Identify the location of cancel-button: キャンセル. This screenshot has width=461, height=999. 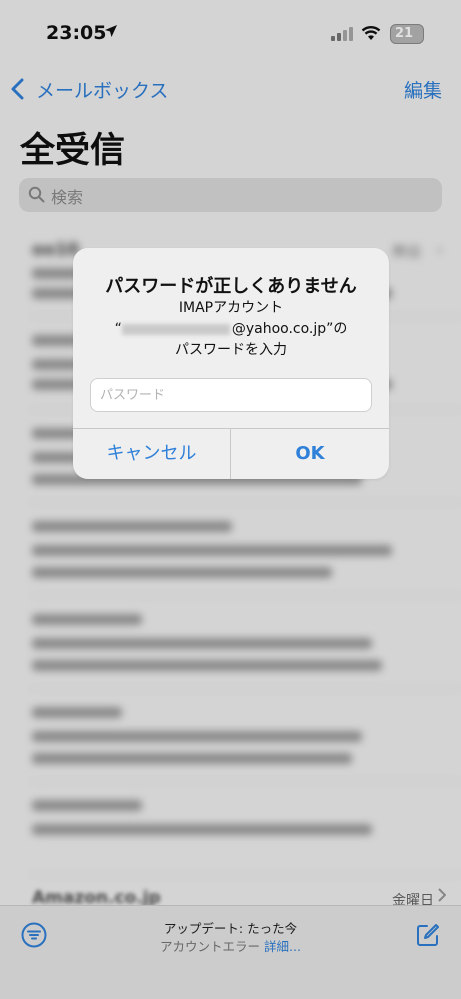
(151, 454).